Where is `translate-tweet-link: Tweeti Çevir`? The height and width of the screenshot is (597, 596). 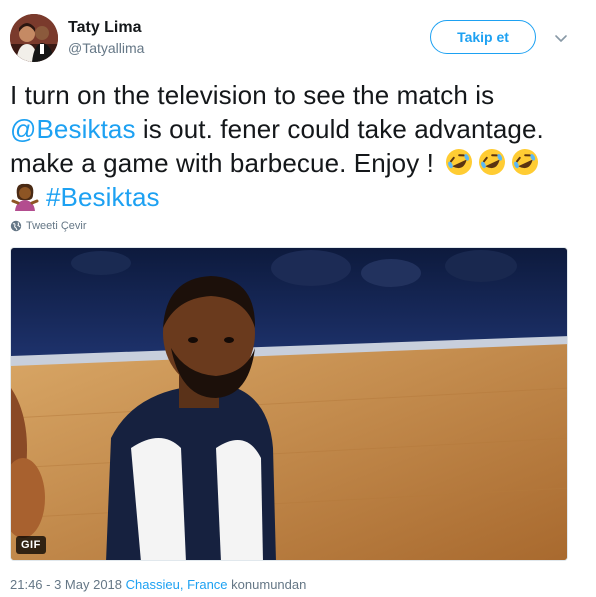 translate-tweet-link: Tweeti Çevir is located at coordinates (48, 226).